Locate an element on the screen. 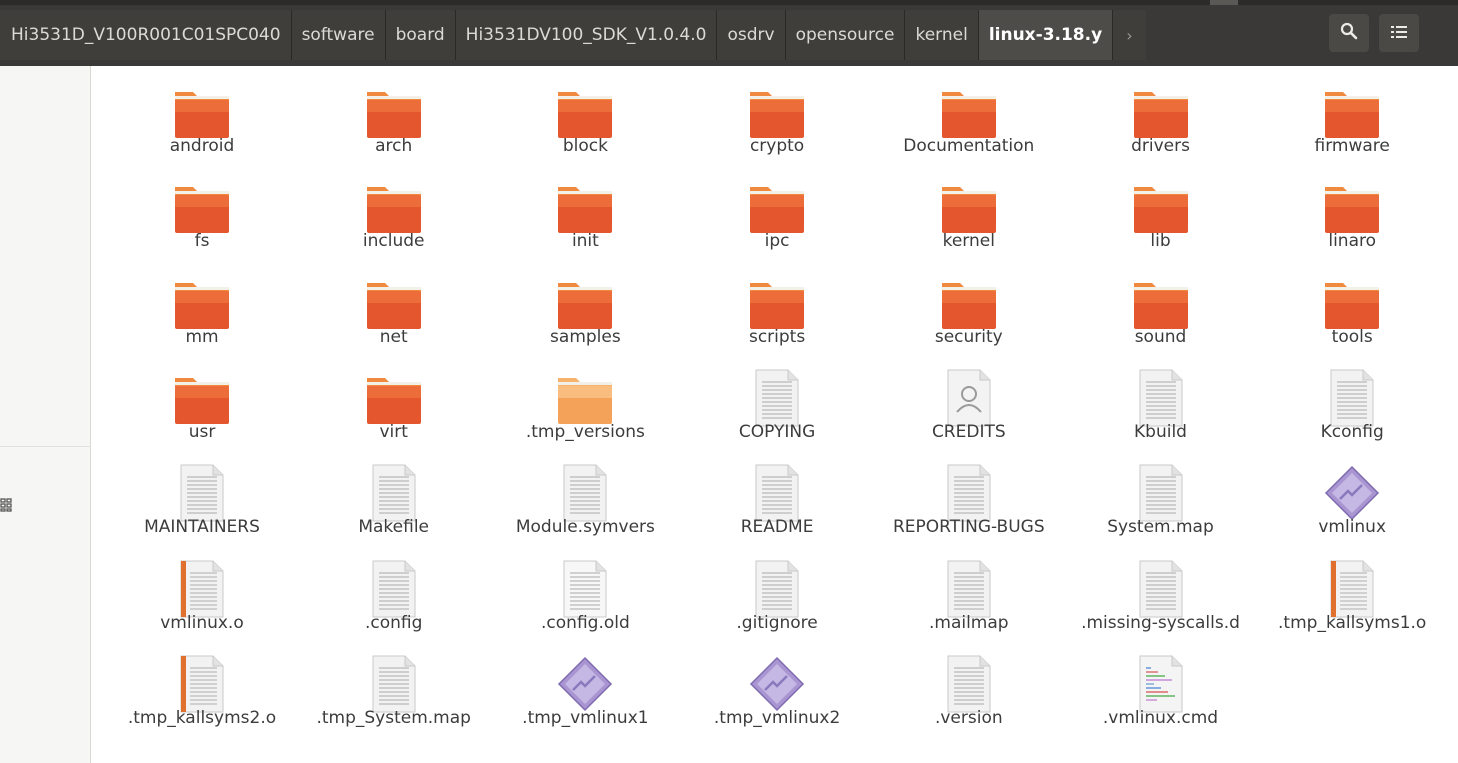 The image size is (1458, 763). object-file-icon is located at coordinates (202, 684).